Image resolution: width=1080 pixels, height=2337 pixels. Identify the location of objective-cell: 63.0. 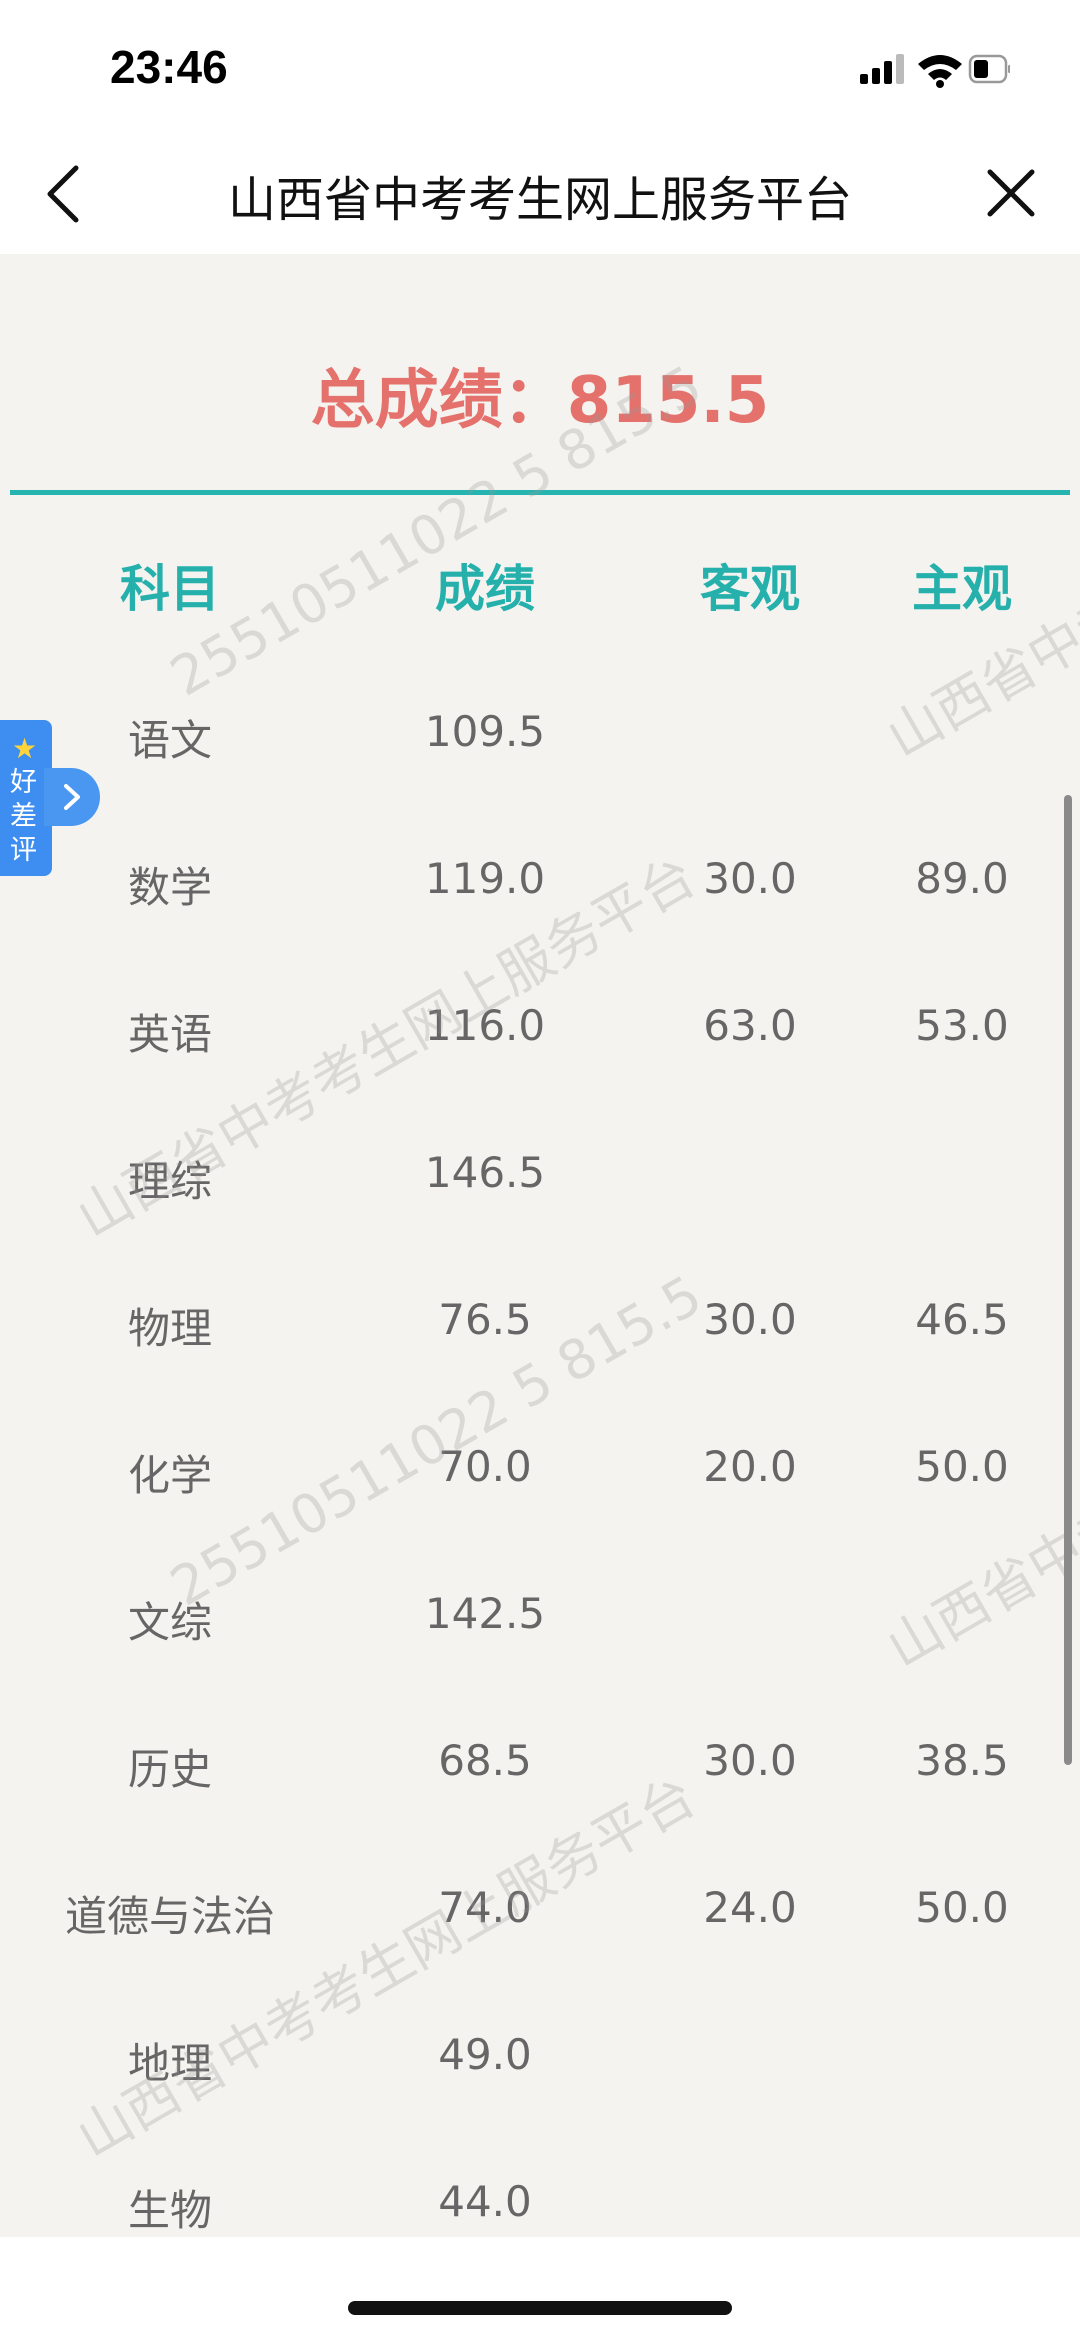
(750, 1025).